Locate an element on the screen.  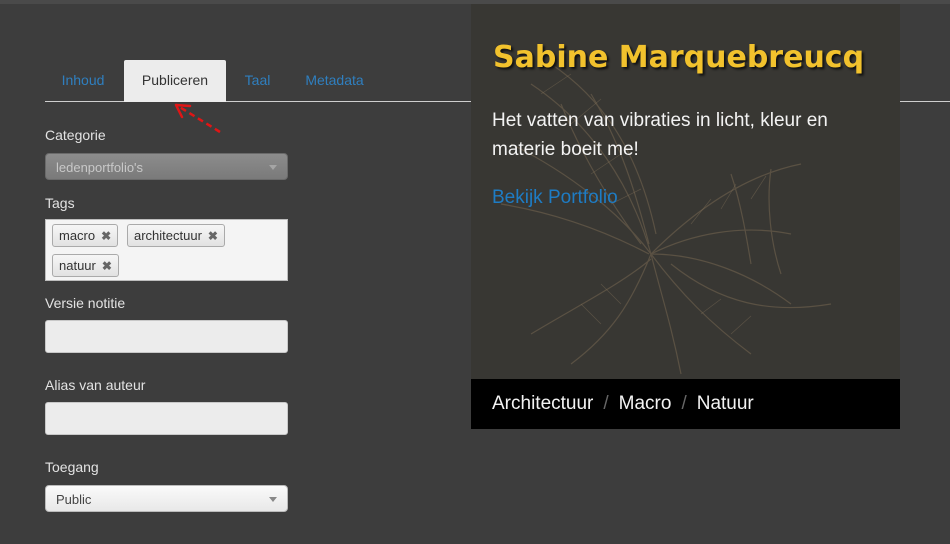
tab-inhoud: Inhoud is located at coordinates (83, 80).